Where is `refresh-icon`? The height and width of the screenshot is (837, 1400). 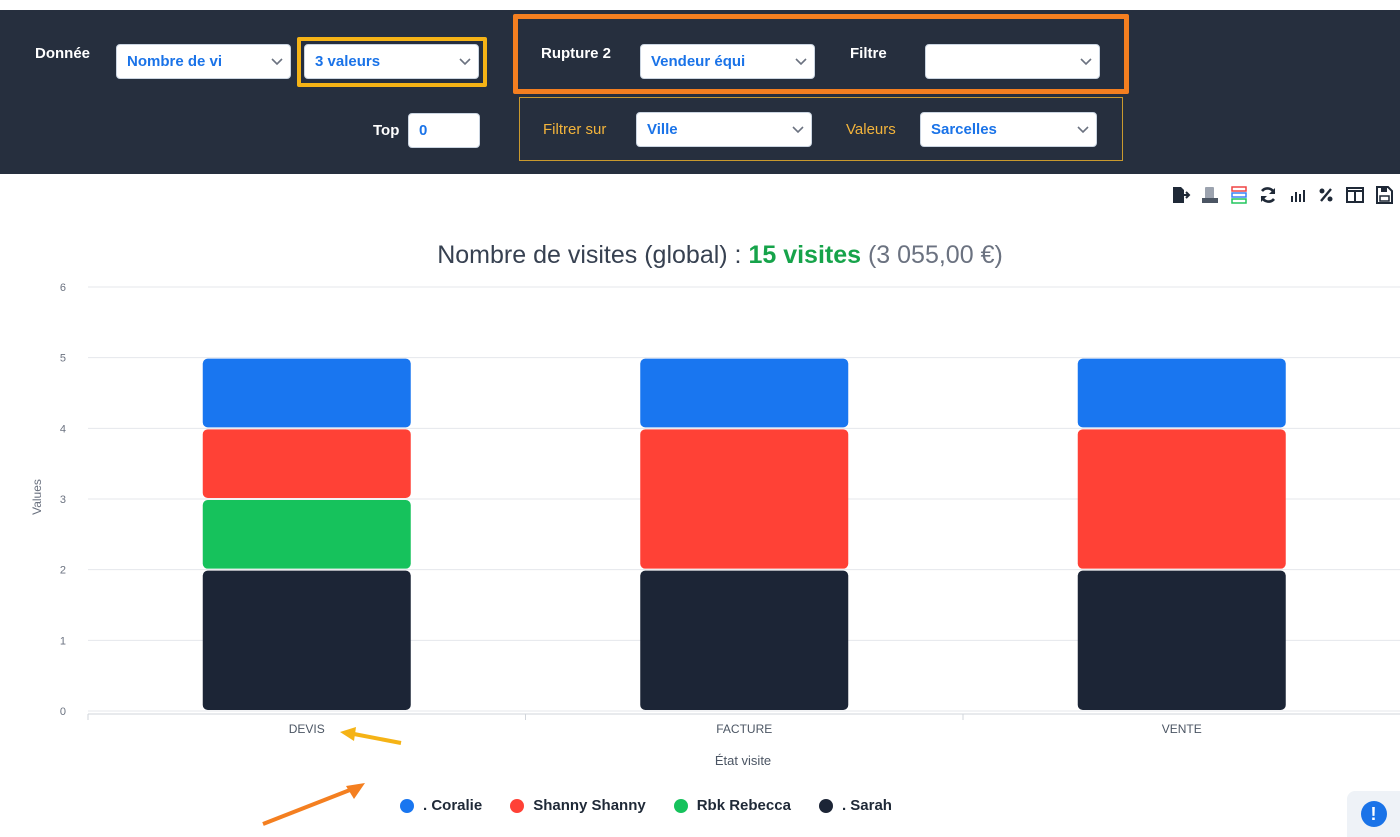
refresh-icon is located at coordinates (1268, 195).